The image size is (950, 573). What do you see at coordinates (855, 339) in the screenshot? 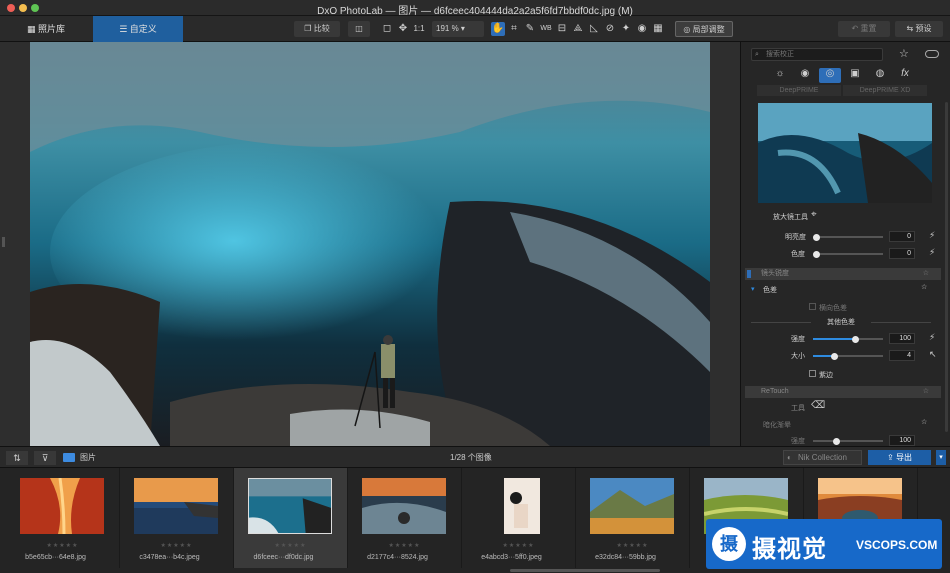
I see `intensity-knob` at bounding box center [855, 339].